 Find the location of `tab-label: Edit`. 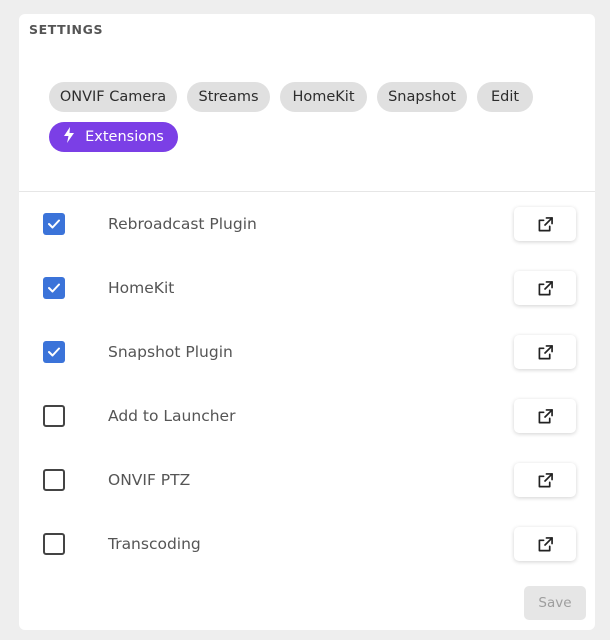

tab-label: Edit is located at coordinates (505, 97).